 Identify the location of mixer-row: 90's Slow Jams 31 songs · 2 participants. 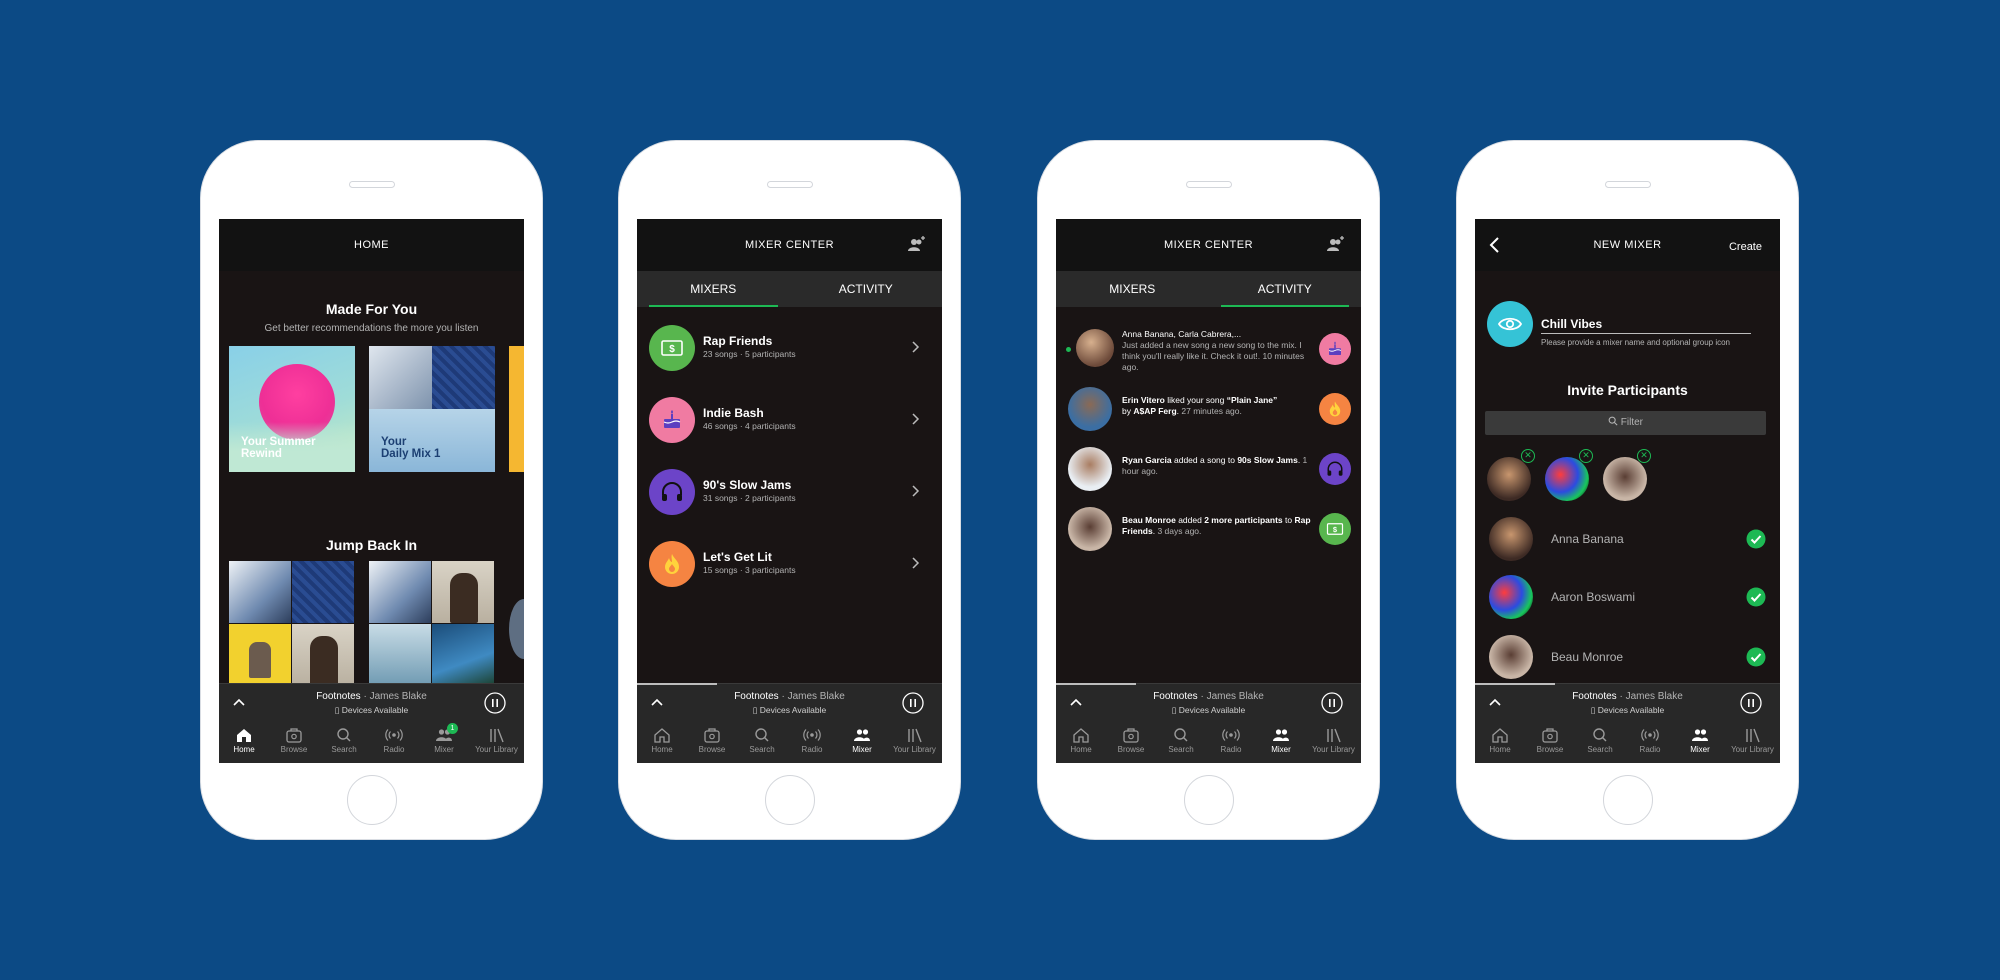
(789, 491).